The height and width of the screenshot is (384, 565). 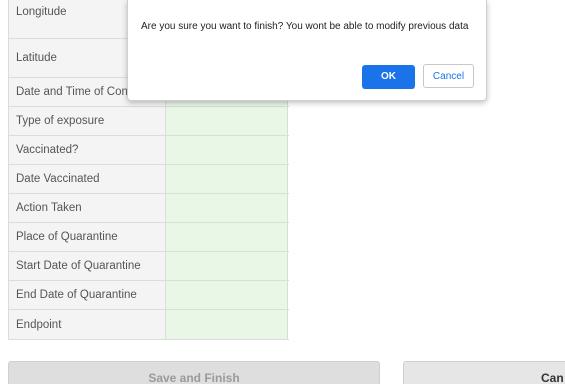 What do you see at coordinates (227, 295) in the screenshot?
I see `end-date-quarantine-field` at bounding box center [227, 295].